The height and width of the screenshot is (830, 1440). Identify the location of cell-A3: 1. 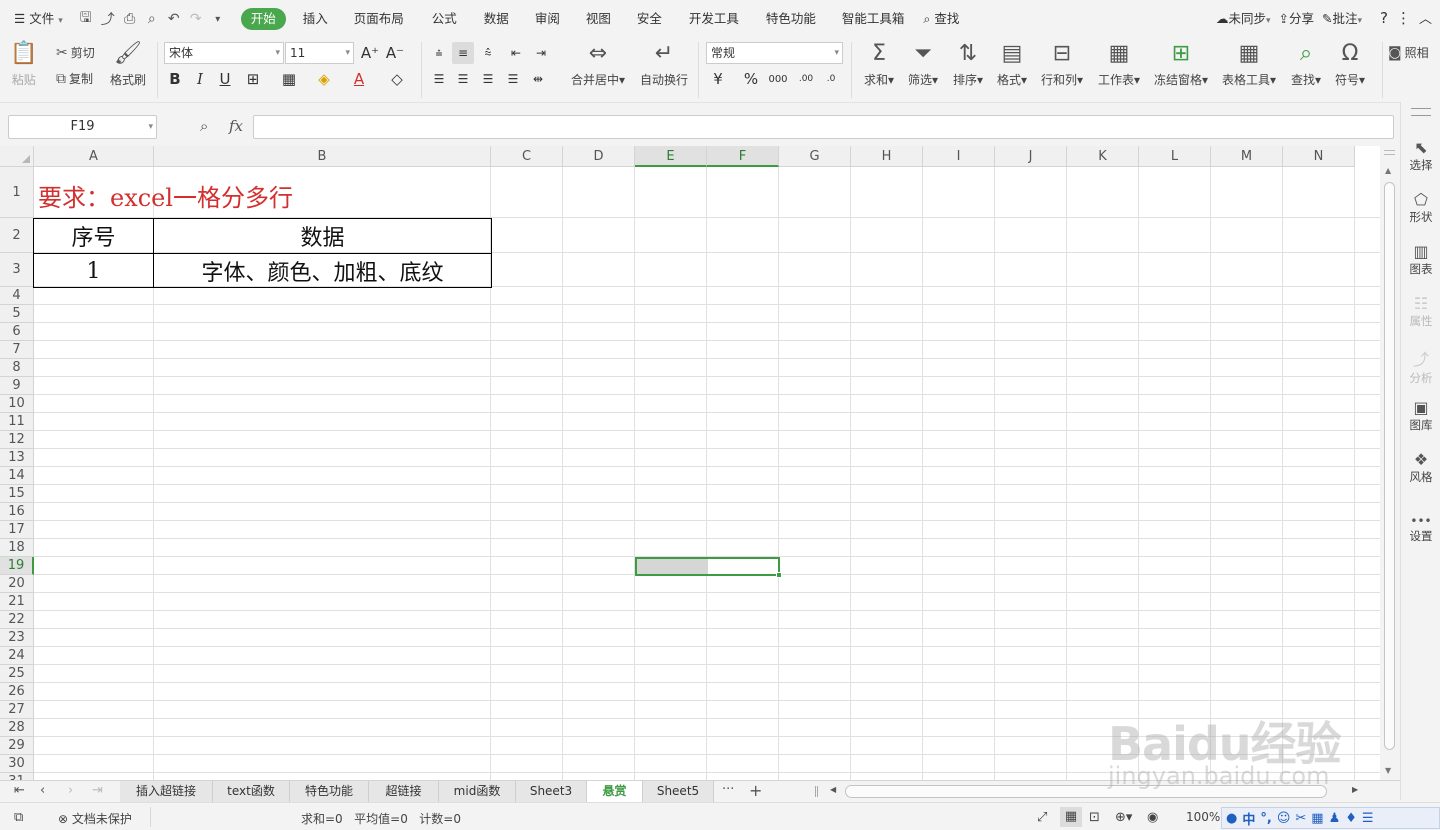
(93, 271).